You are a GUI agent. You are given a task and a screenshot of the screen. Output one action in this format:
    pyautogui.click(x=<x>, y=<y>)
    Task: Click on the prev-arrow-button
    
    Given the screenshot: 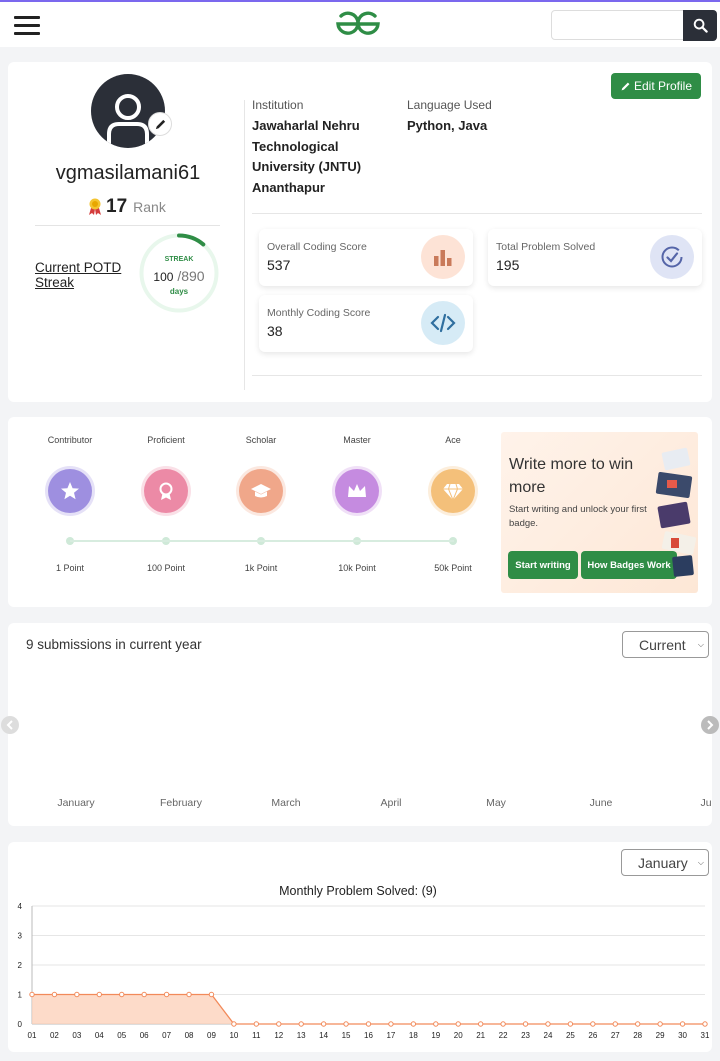 What is the action you would take?
    pyautogui.click(x=10, y=725)
    